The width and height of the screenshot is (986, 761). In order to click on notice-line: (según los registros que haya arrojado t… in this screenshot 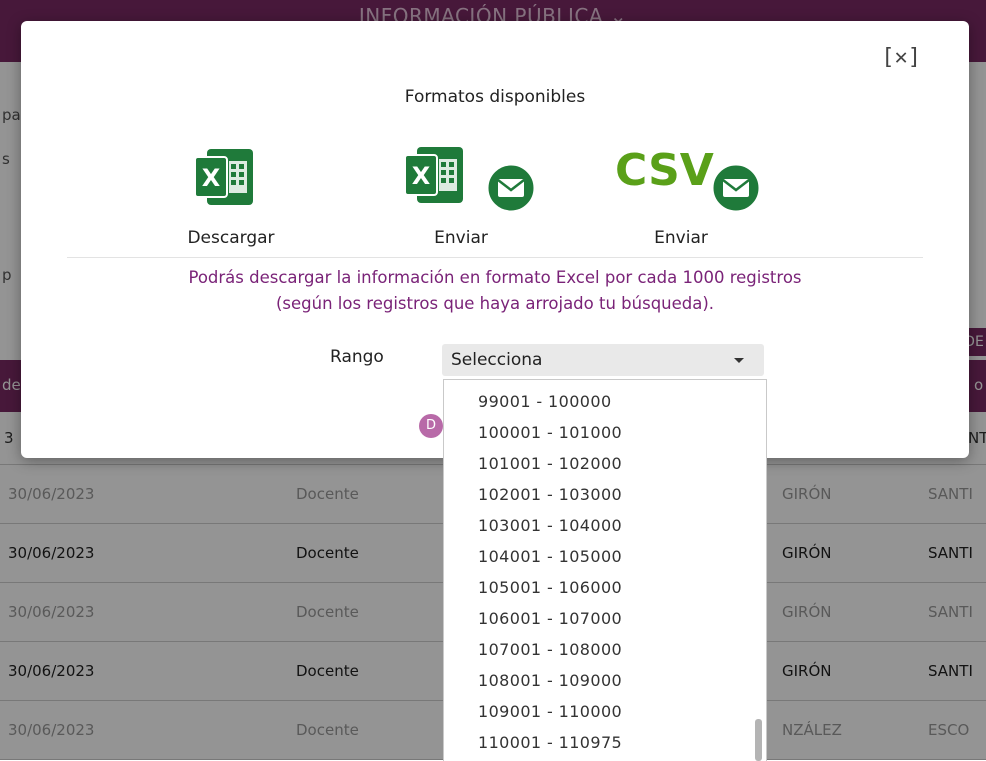, I will do `click(495, 303)`.